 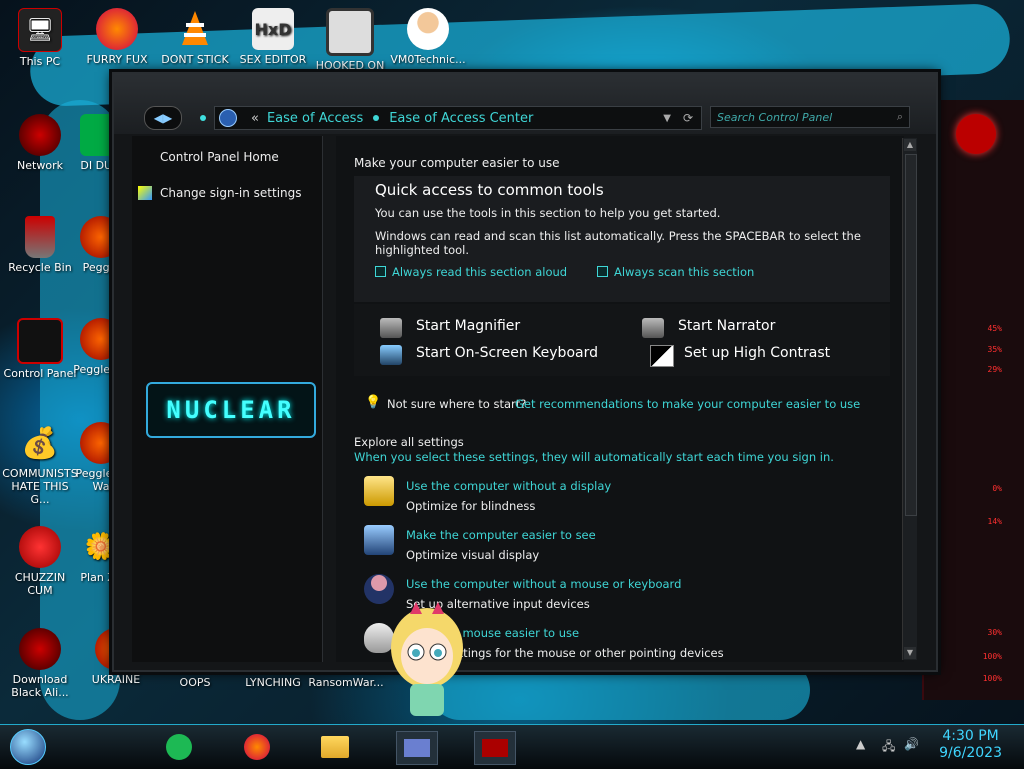 I want to click on folder-icon, so click(x=335, y=747).